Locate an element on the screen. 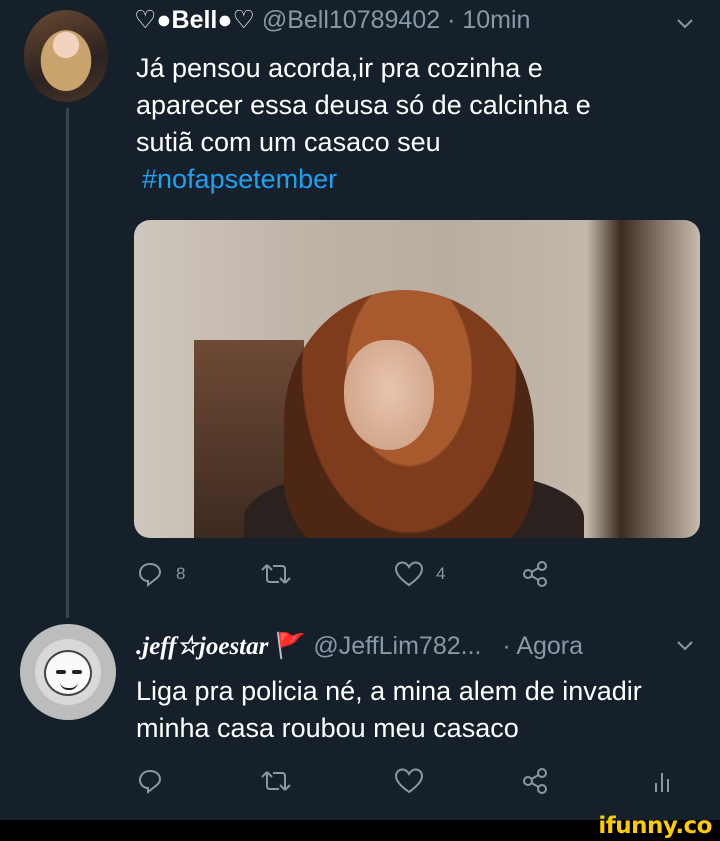 This screenshot has height=841, width=720. reply-button: 8 is located at coordinates (160, 574).